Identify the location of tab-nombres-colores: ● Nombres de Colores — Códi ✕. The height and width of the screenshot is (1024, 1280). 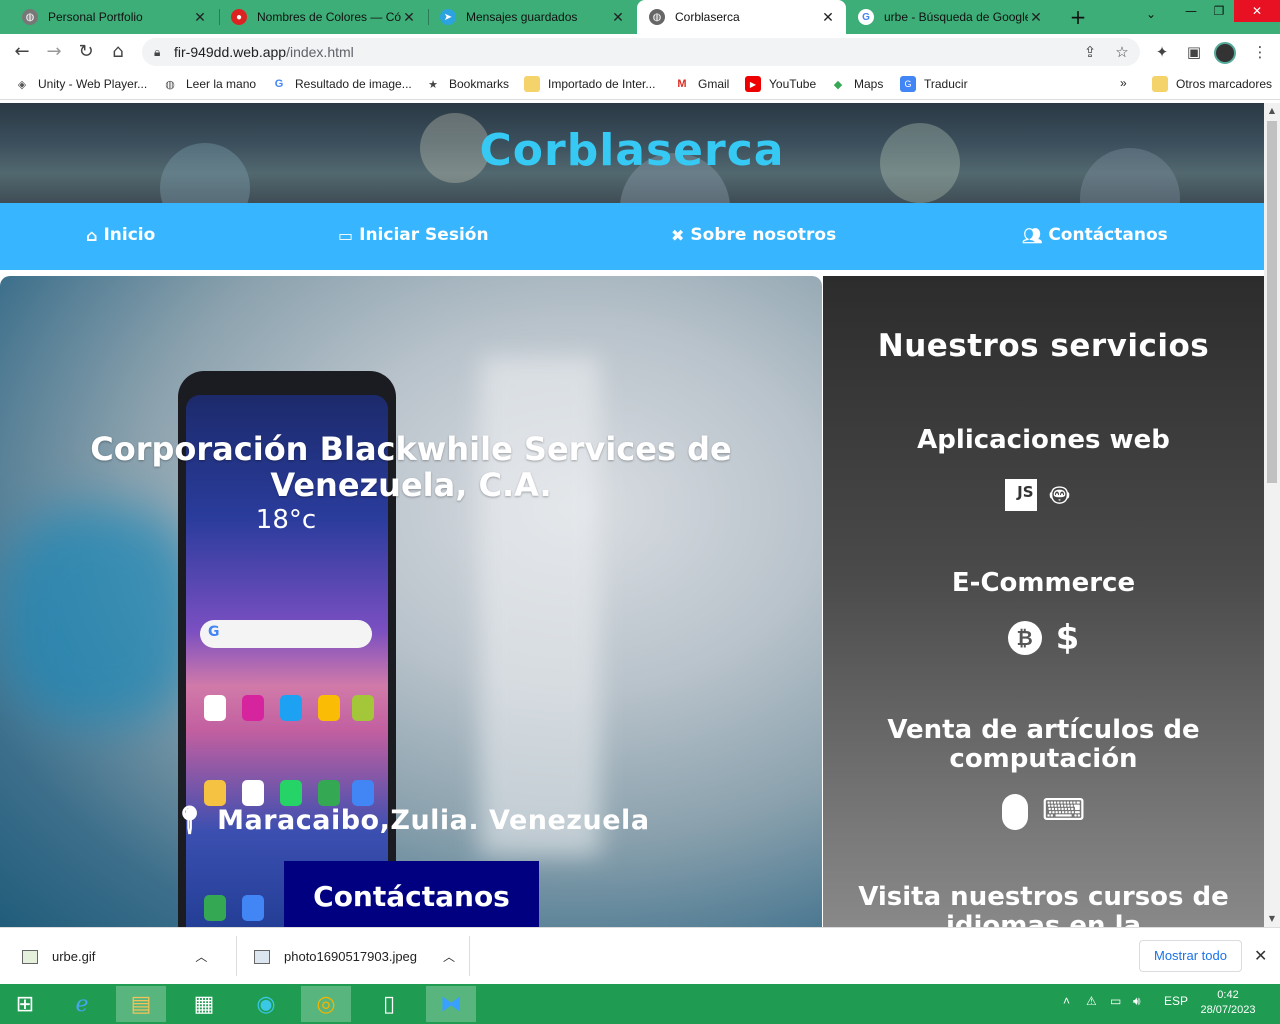
(323, 17).